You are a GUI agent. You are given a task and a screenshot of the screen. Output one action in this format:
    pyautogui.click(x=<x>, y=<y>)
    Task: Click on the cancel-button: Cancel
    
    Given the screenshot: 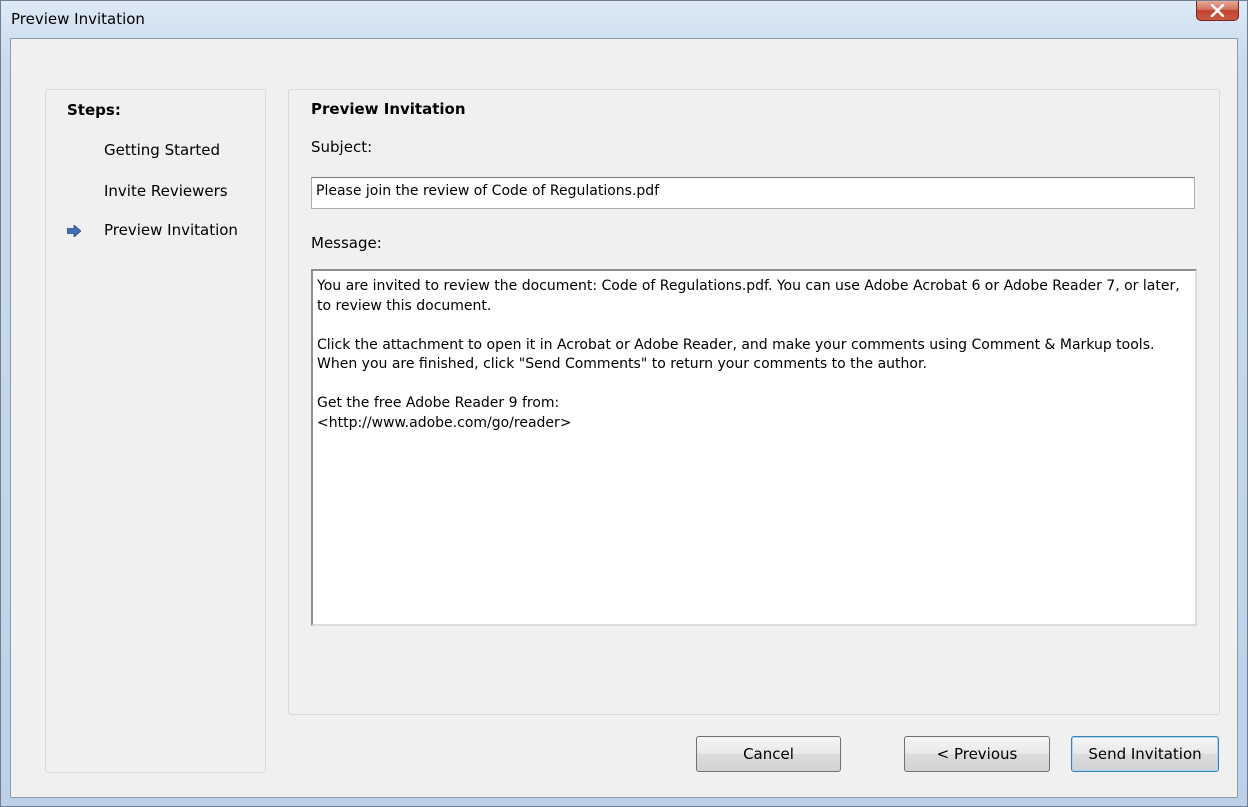 What is the action you would take?
    pyautogui.click(x=768, y=754)
    